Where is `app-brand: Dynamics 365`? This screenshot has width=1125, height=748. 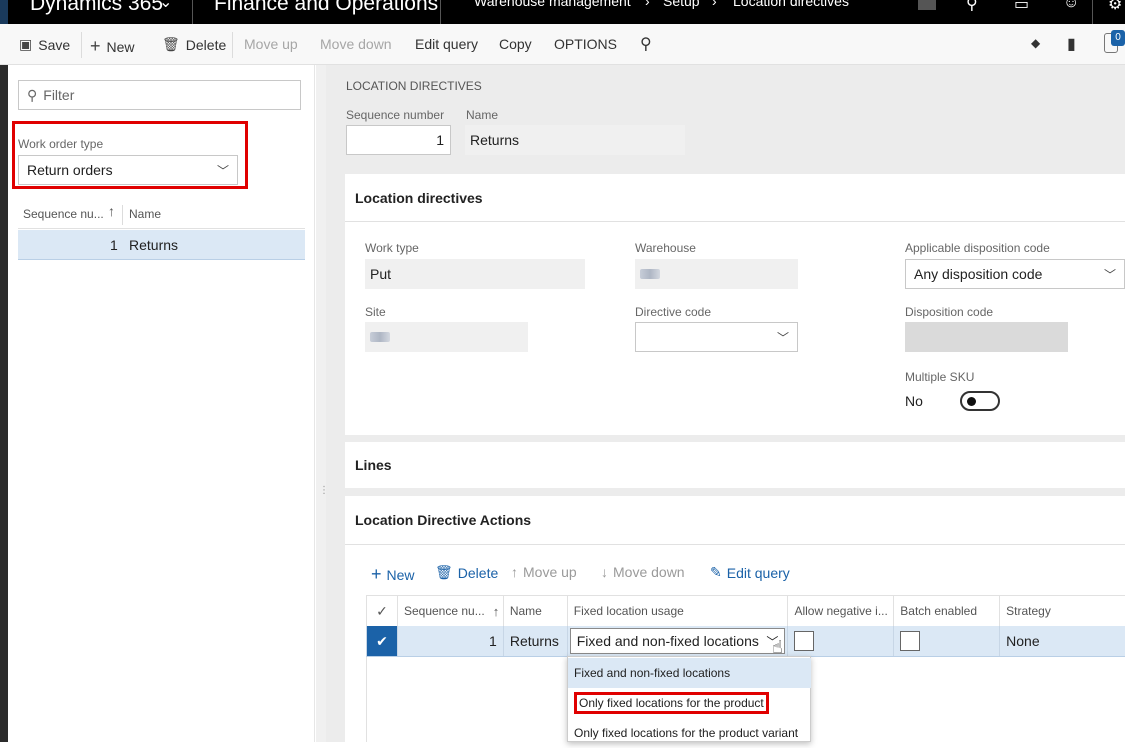
app-brand: Dynamics 365 is located at coordinates (96, 8).